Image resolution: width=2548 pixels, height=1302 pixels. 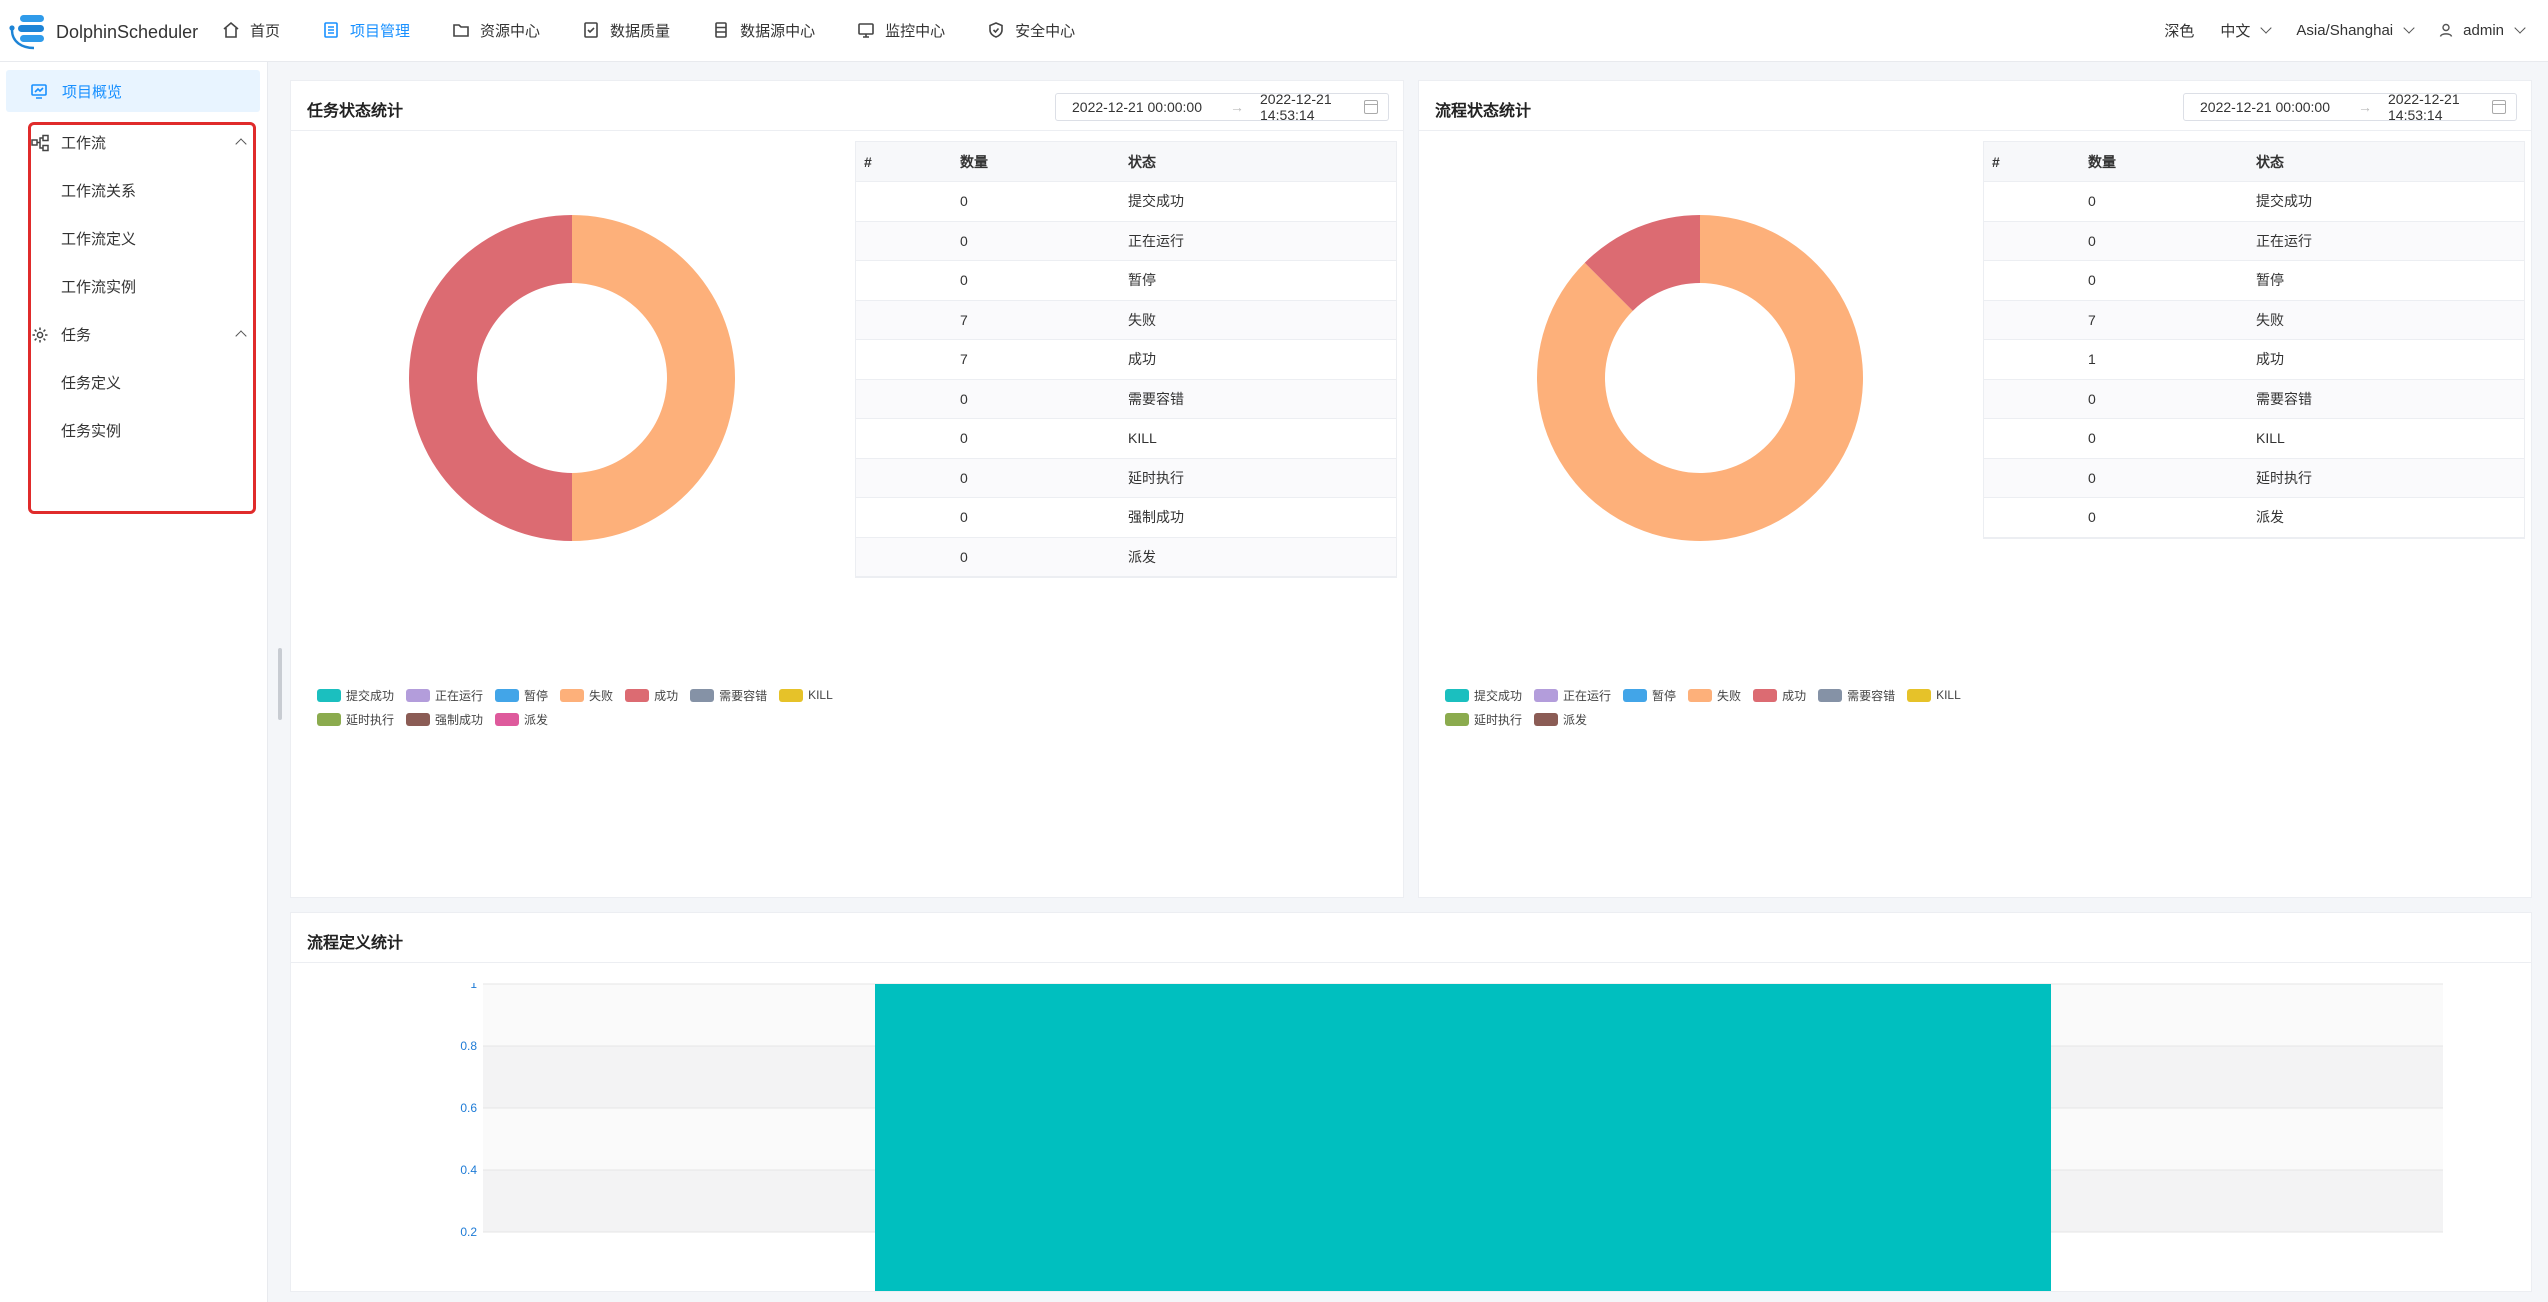 I want to click on nav-security: 安全中心, so click(x=1031, y=30).